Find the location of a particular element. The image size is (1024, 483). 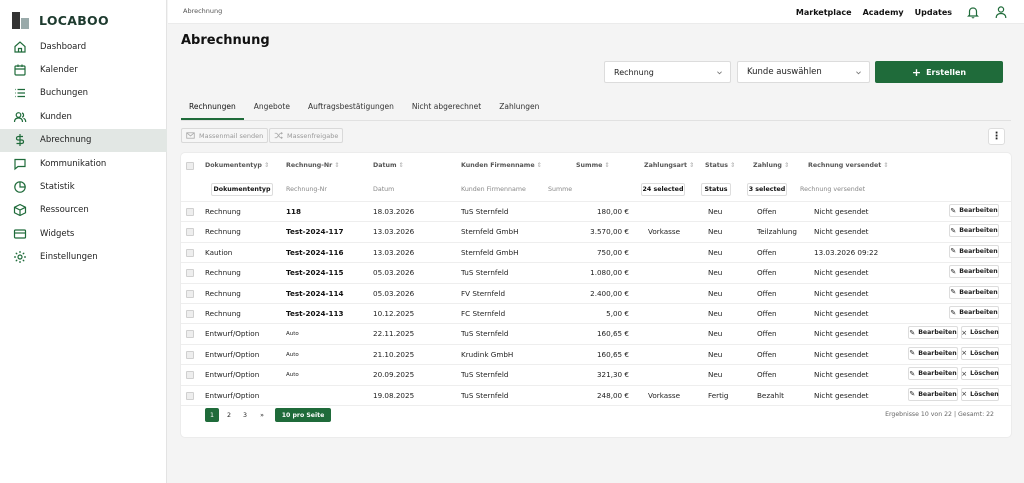

sidebar-item-kunden: Kunden is located at coordinates (83, 116).